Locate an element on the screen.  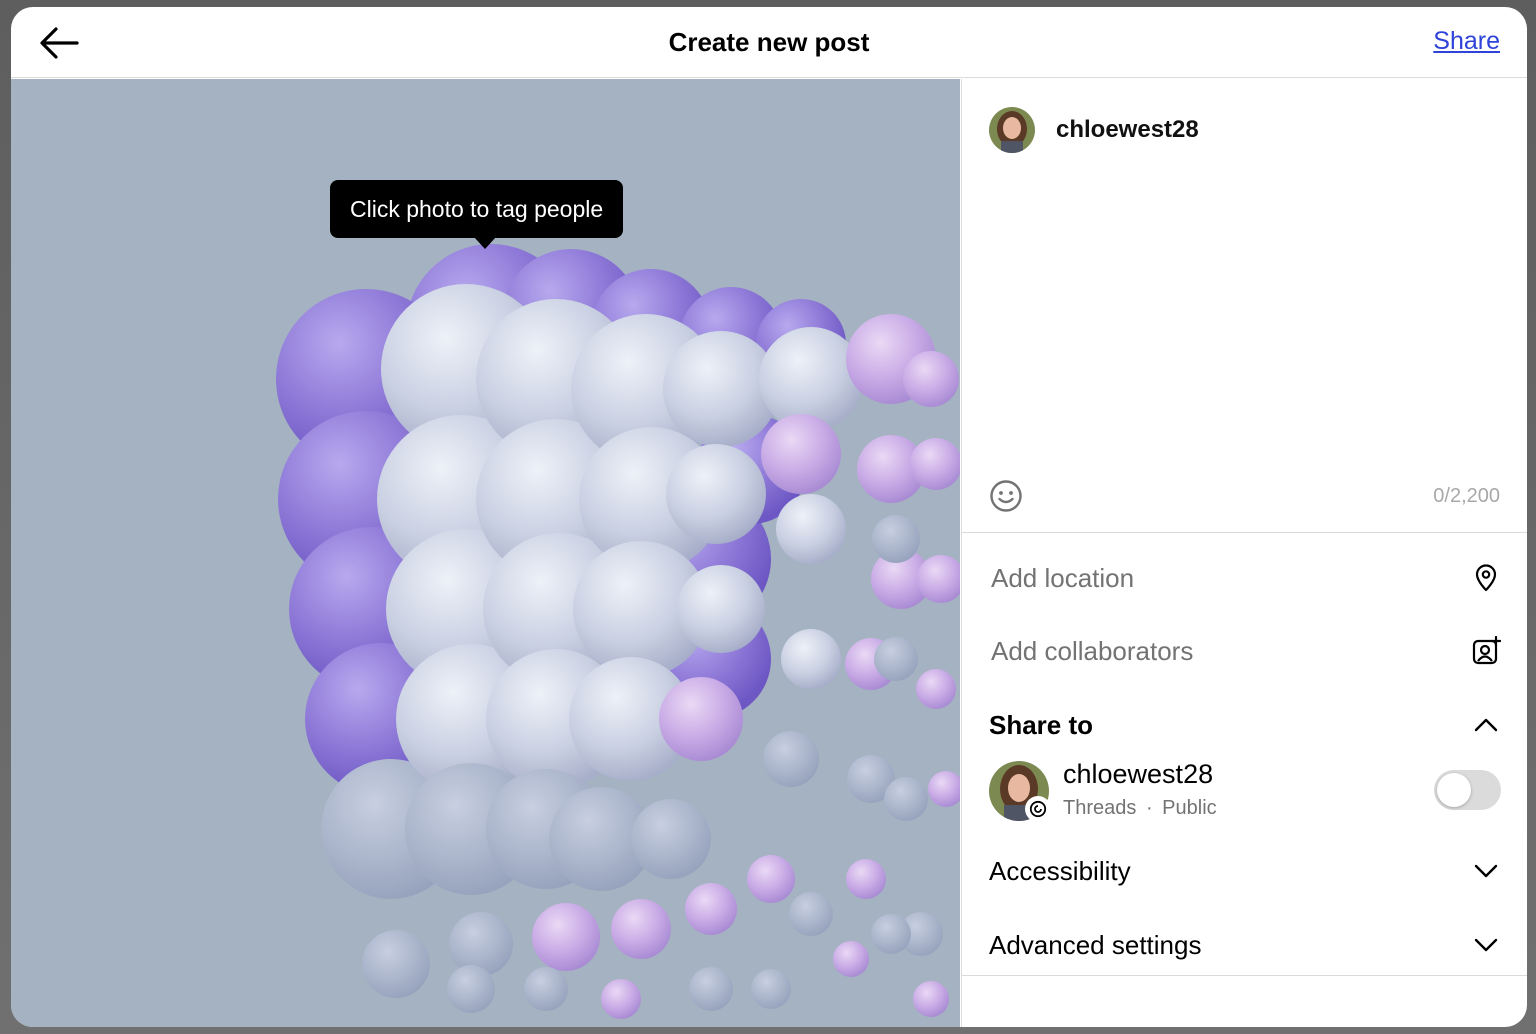
share-button: Share is located at coordinates (1466, 41).